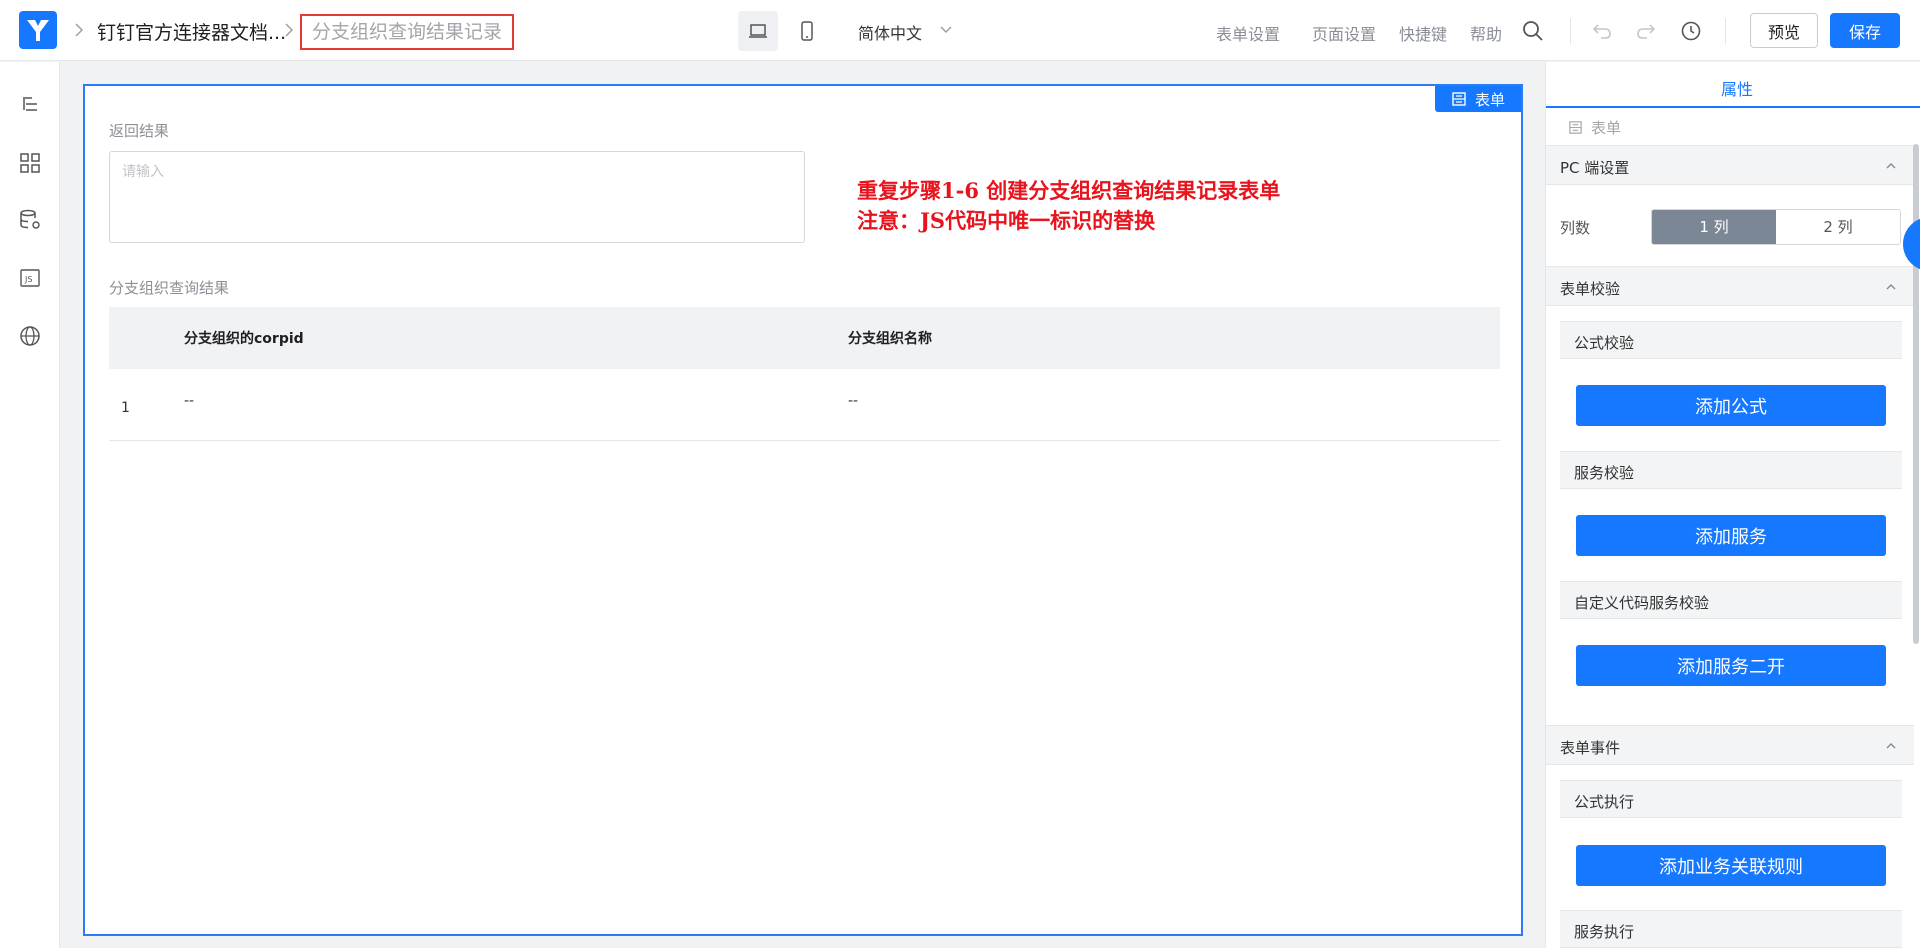  Describe the element at coordinates (1344, 33) in the screenshot. I see `page-settings-link: 页面设置` at that location.